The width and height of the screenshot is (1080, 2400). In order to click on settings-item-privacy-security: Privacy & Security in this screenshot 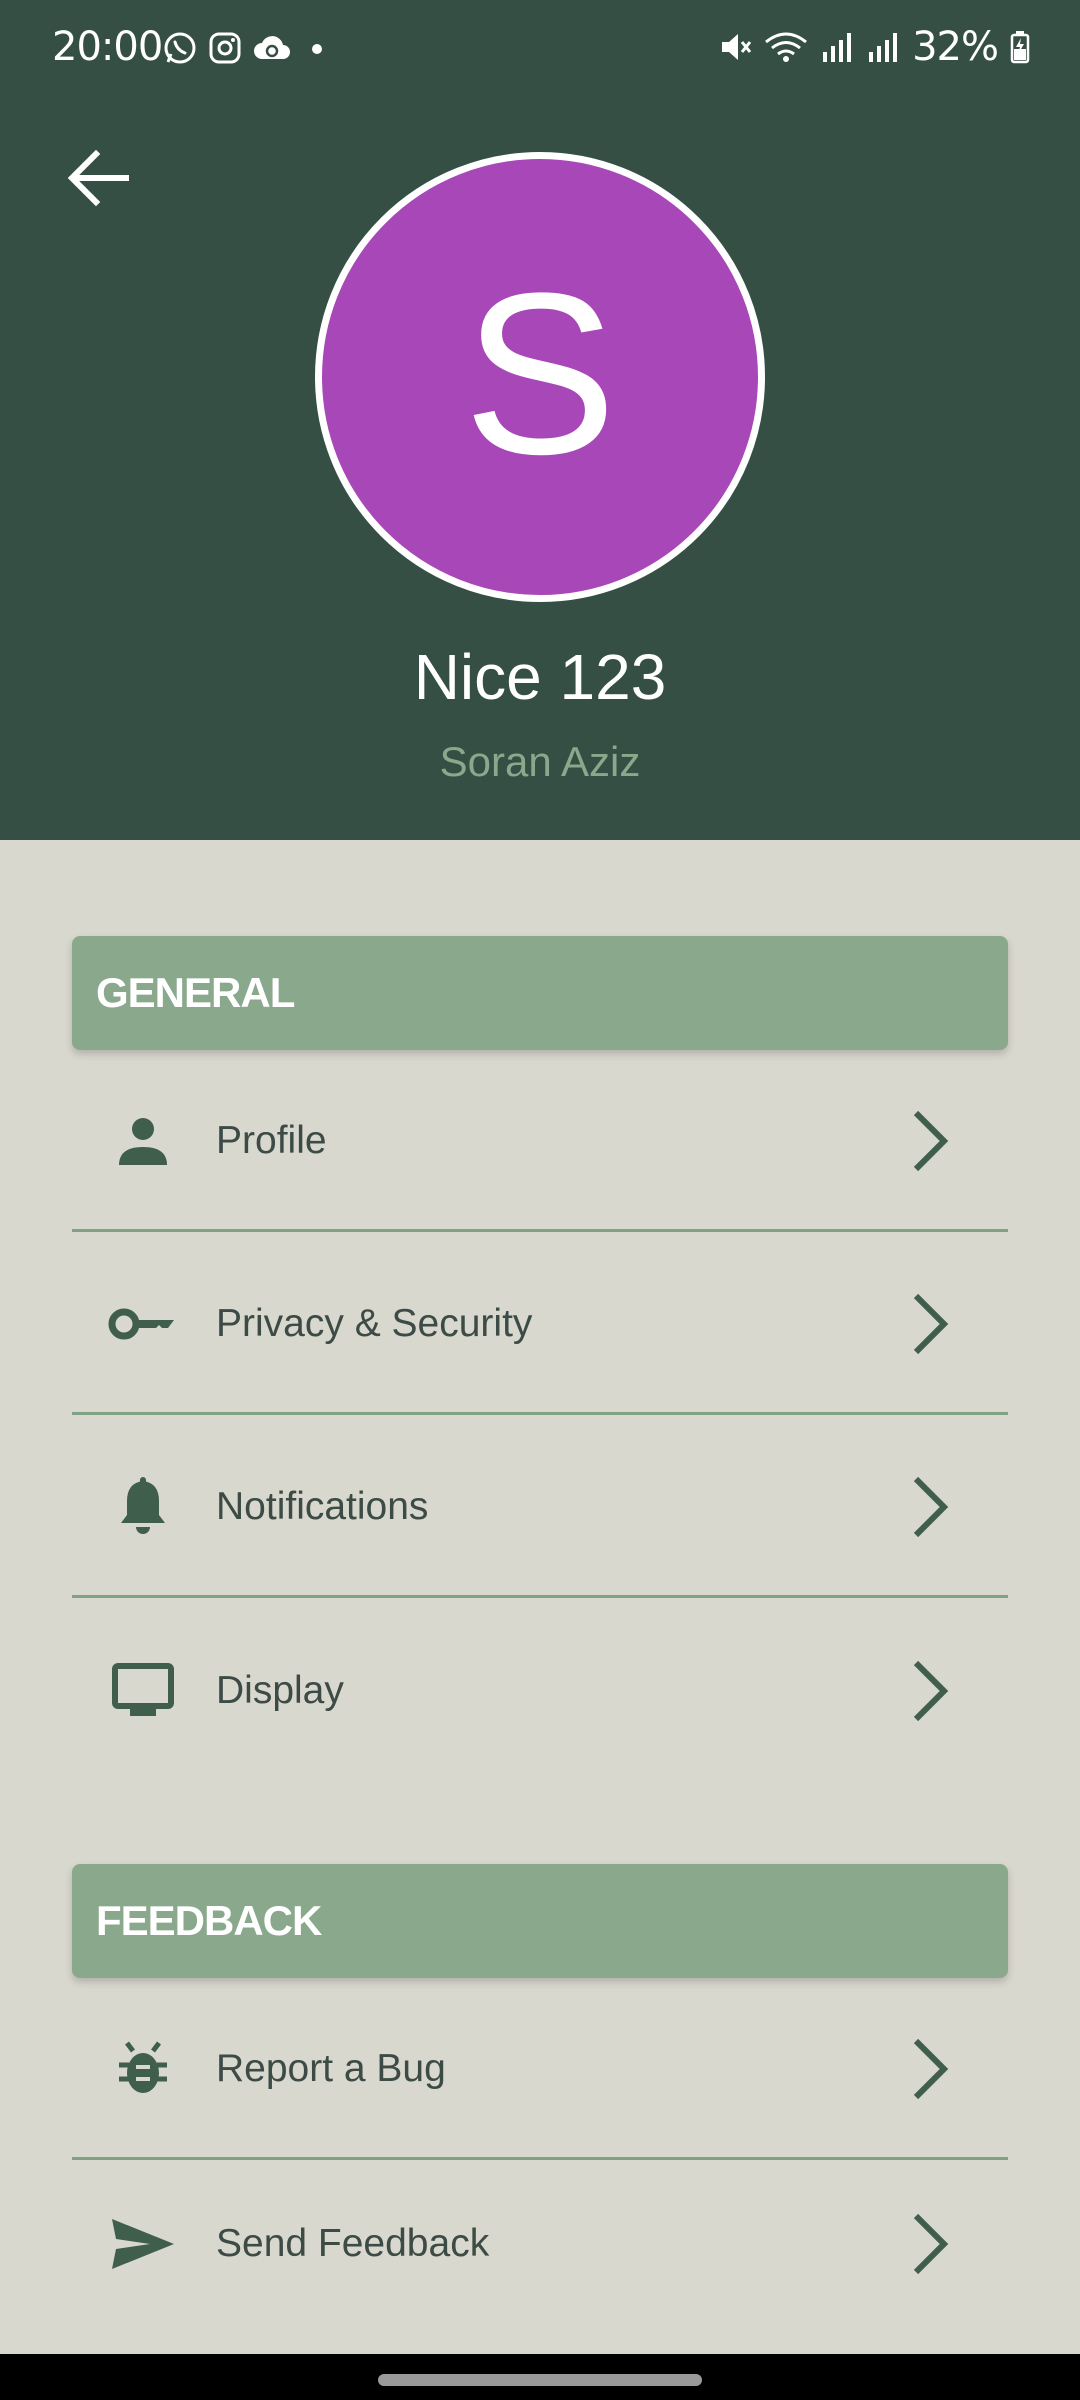, I will do `click(540, 1325)`.